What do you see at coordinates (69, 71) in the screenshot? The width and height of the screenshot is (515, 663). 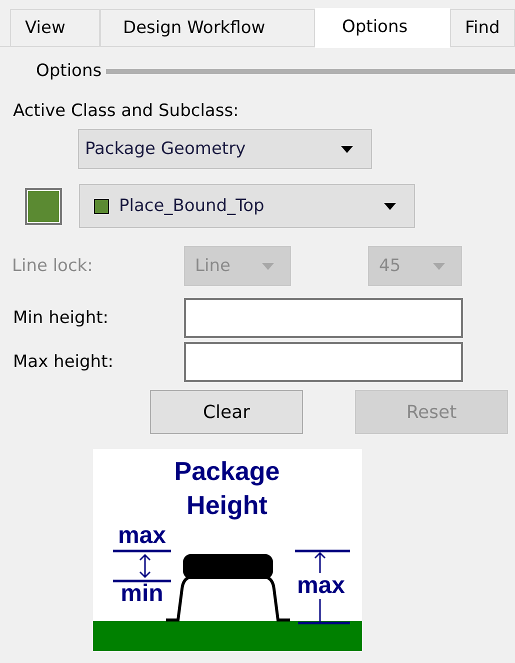 I see `section-title: Options` at bounding box center [69, 71].